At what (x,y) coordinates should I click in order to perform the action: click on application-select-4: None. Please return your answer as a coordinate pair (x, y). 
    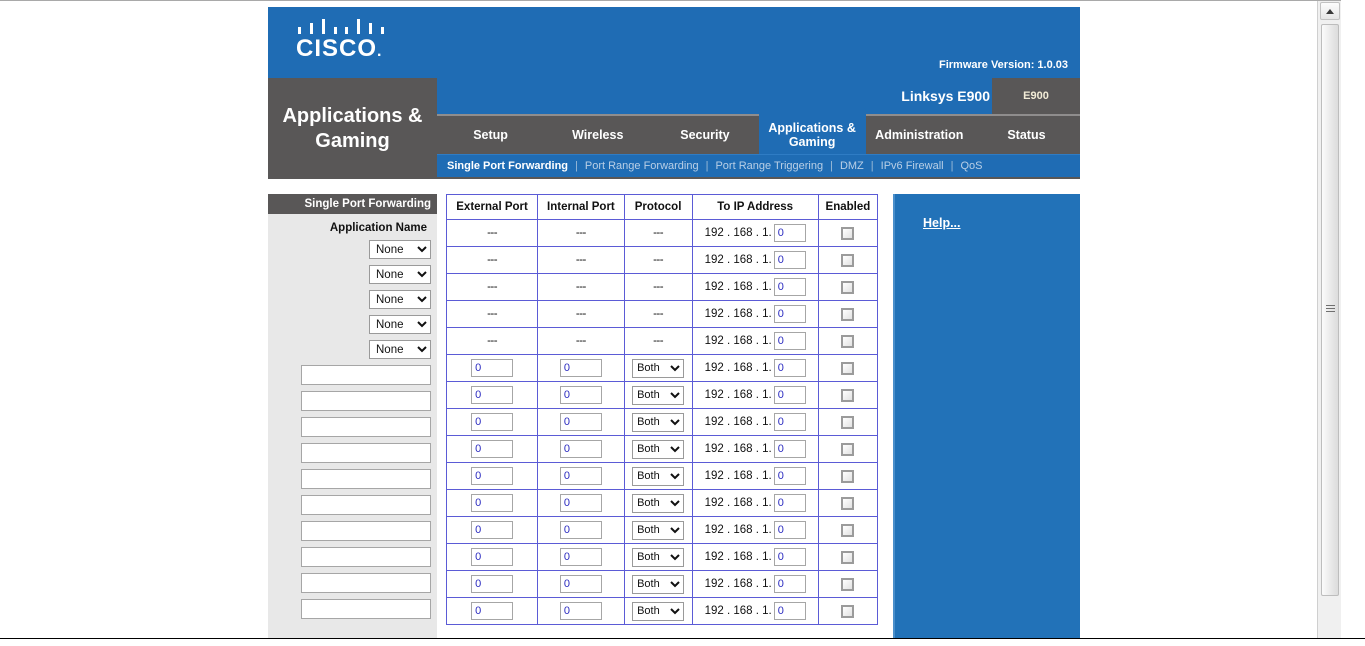
    Looking at the image, I should click on (400, 324).